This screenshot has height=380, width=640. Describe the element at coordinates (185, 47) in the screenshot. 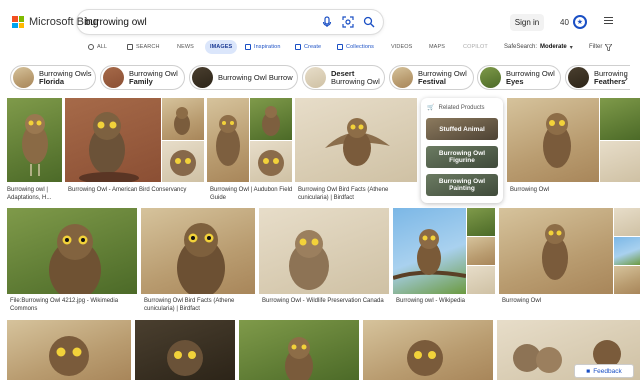

I see `tab-news: NEWS` at that location.